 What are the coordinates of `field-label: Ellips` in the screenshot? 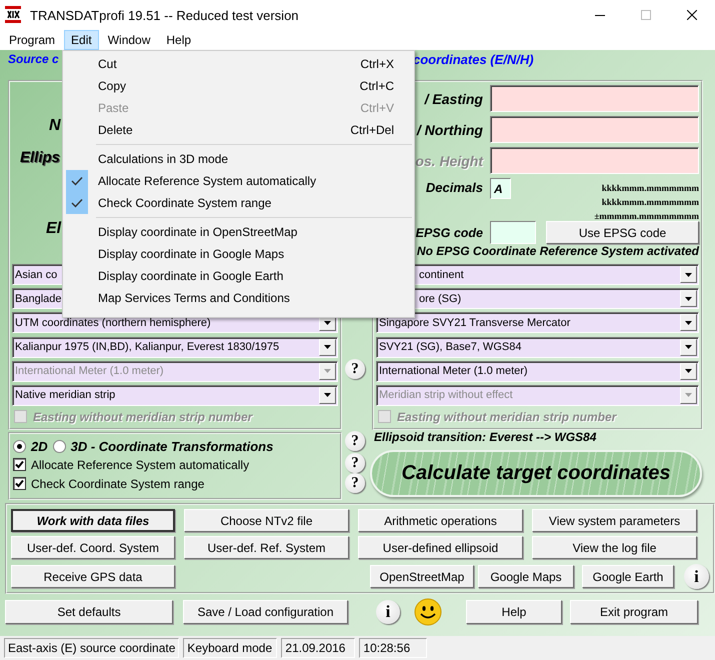 It's located at (40, 158).